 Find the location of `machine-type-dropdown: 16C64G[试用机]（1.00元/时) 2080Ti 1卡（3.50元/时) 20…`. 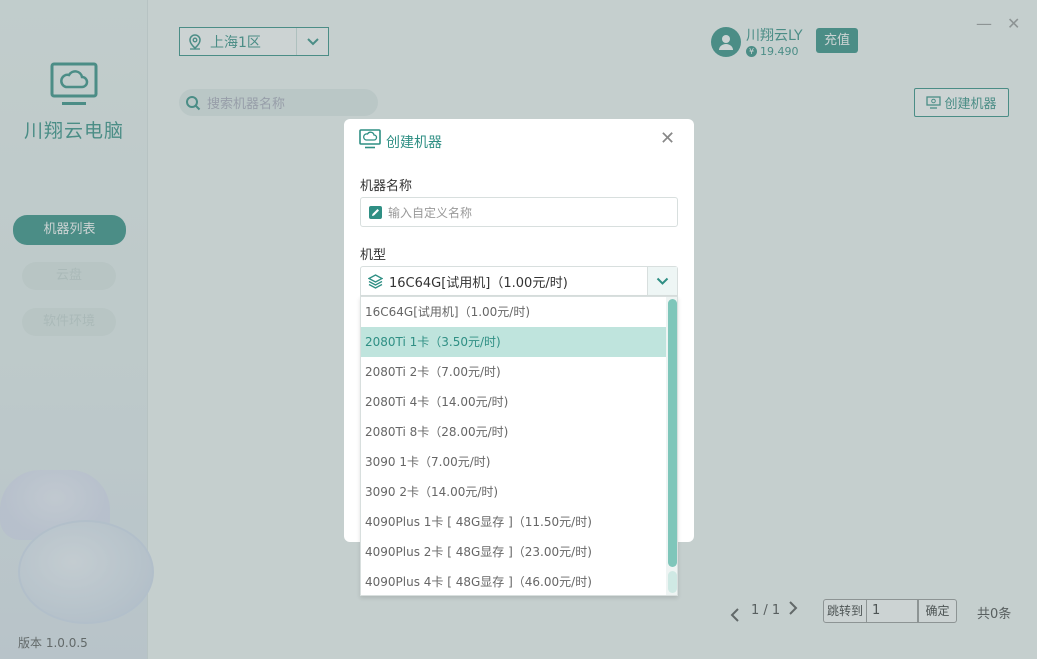

machine-type-dropdown: 16C64G[试用机]（1.00元/时) 2080Ti 1卡（3.50元/时) 20… is located at coordinates (519, 446).